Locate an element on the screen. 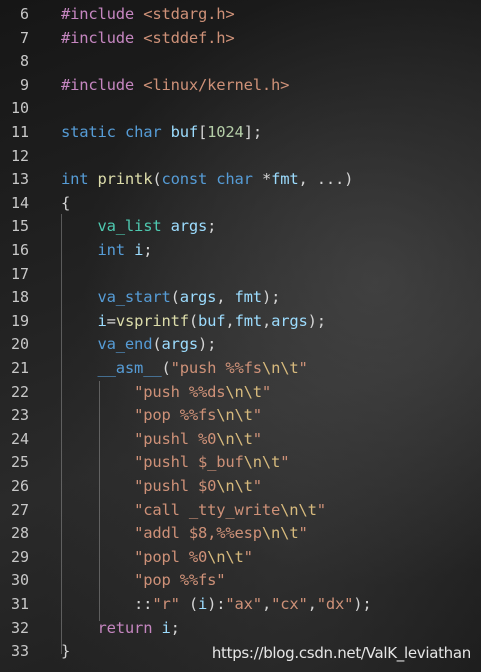 Image resolution: width=481 pixels, height=672 pixels. code-token: "call _tty_write is located at coordinates (207, 509).